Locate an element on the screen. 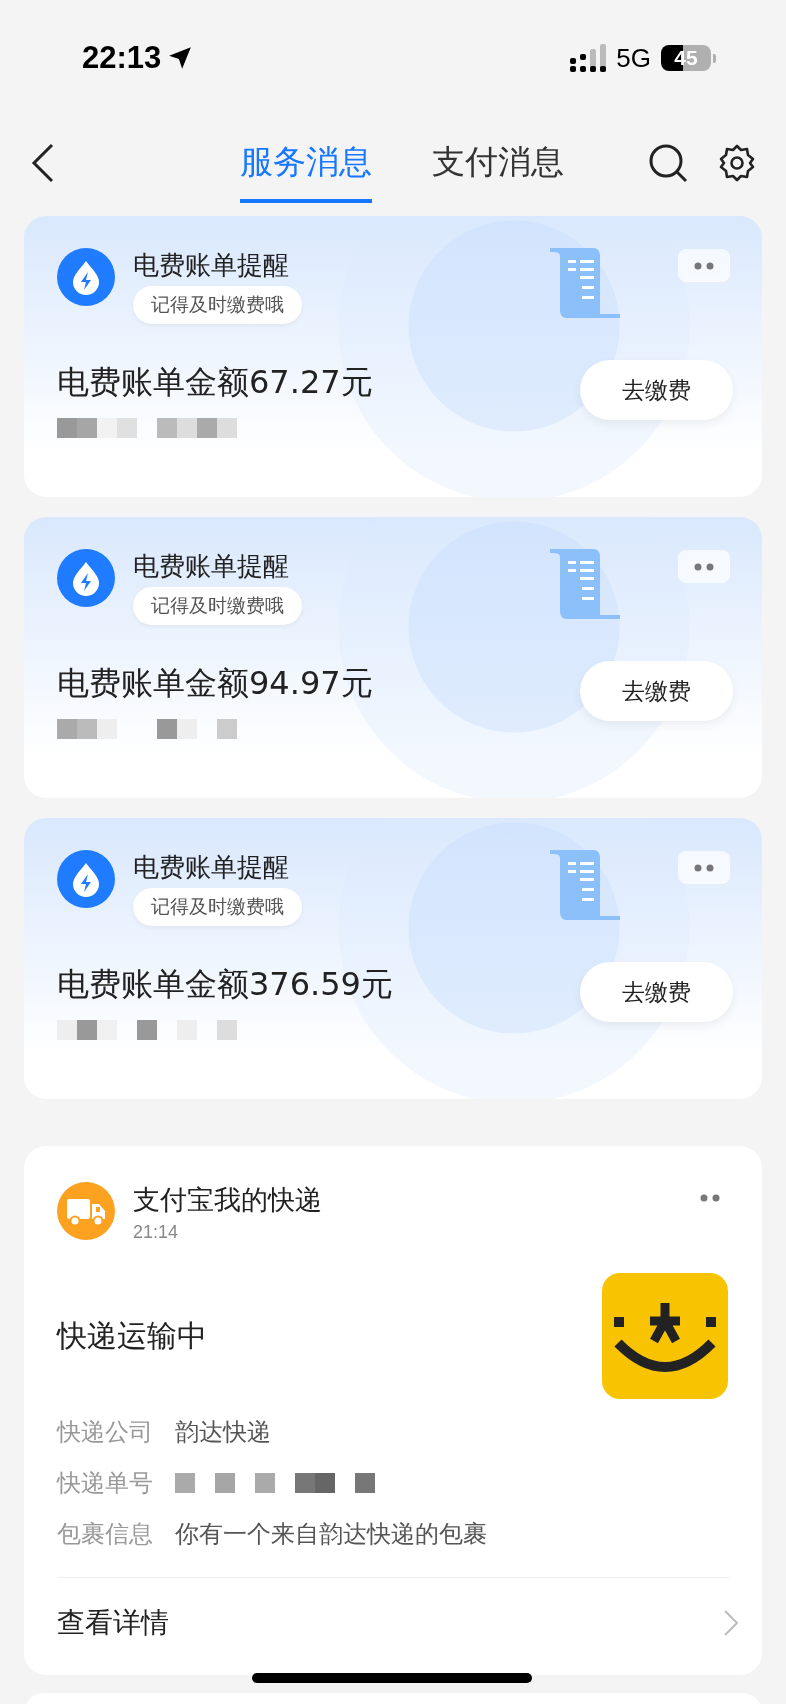 The width and height of the screenshot is (786, 1704). detail-value: 韵达快递 is located at coordinates (223, 1432).